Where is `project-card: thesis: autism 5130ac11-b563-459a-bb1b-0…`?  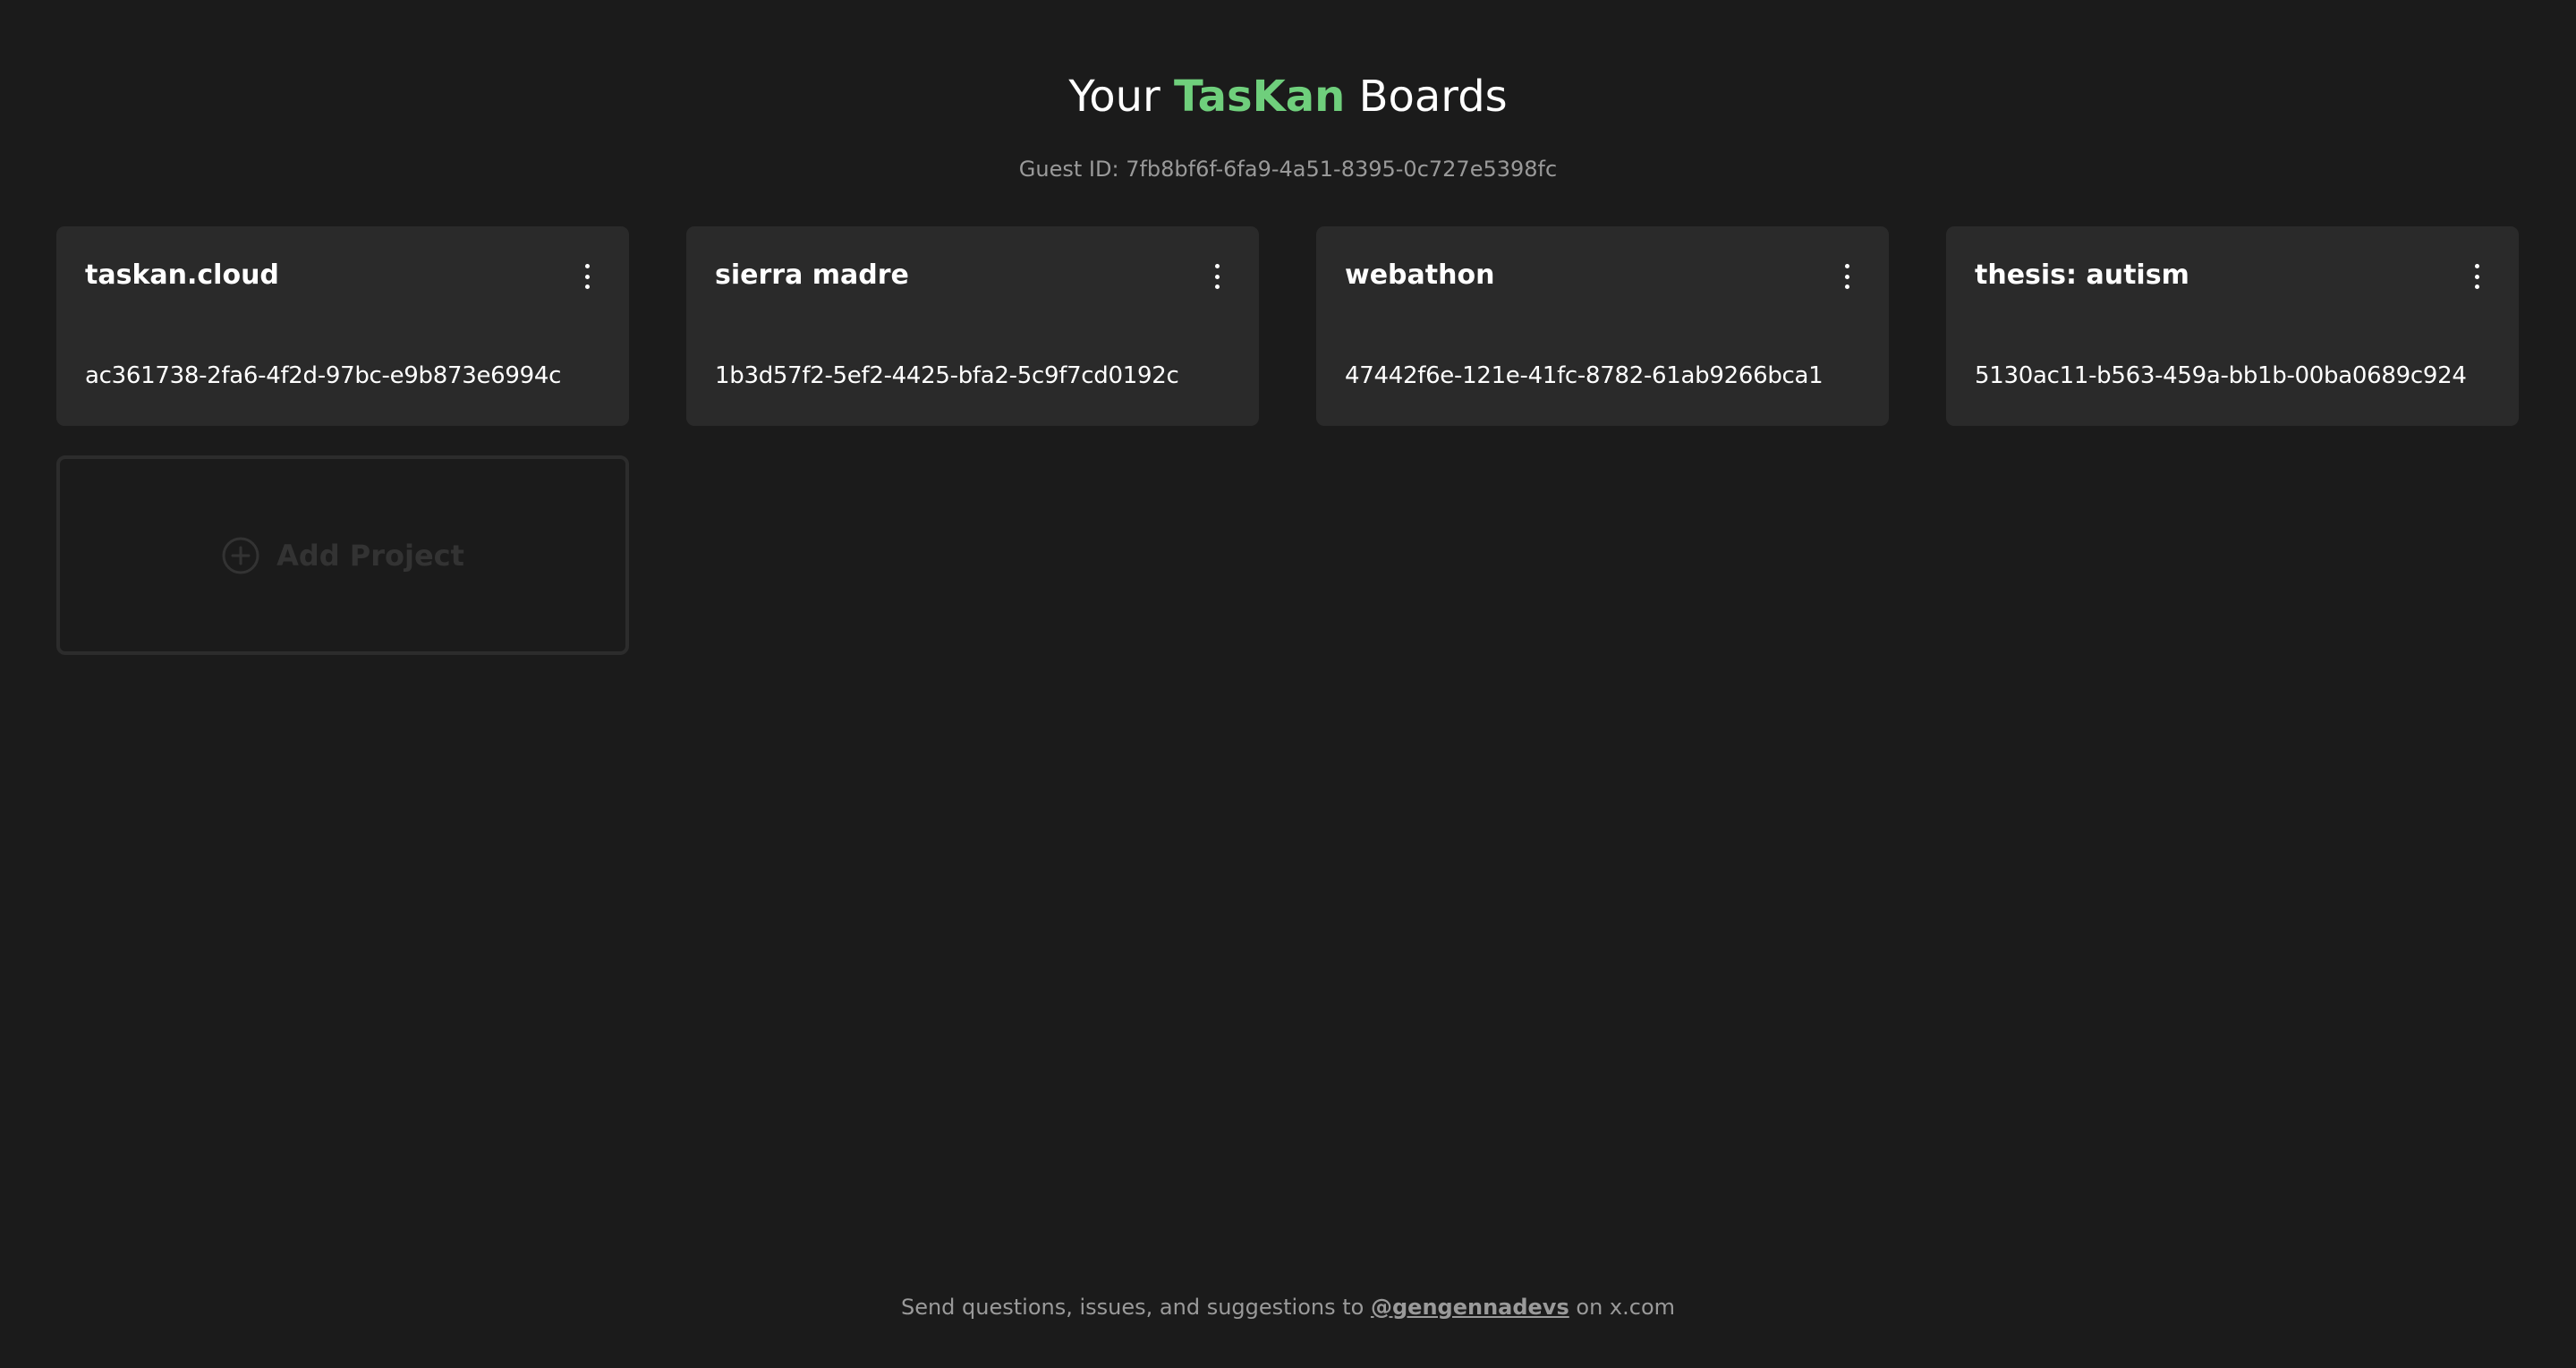
project-card: thesis: autism 5130ac11-b563-459a-bb1b-0… is located at coordinates (2232, 326).